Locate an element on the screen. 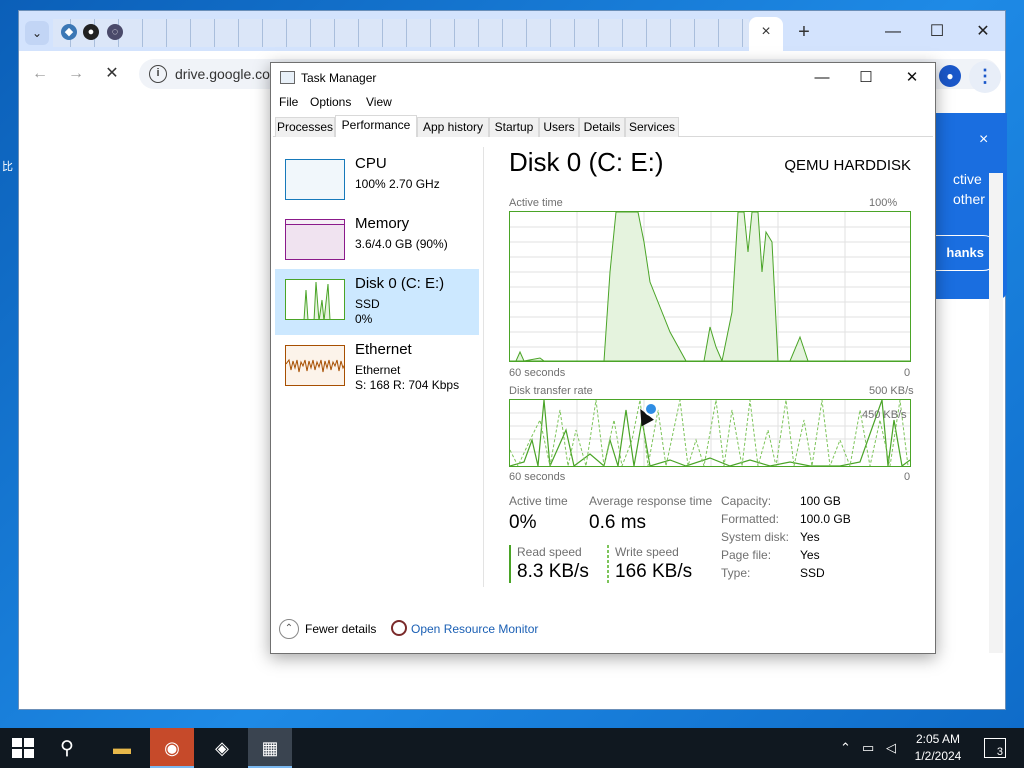 The height and width of the screenshot is (768, 1024). clock-time: 2:05 AM is located at coordinates (938, 739).